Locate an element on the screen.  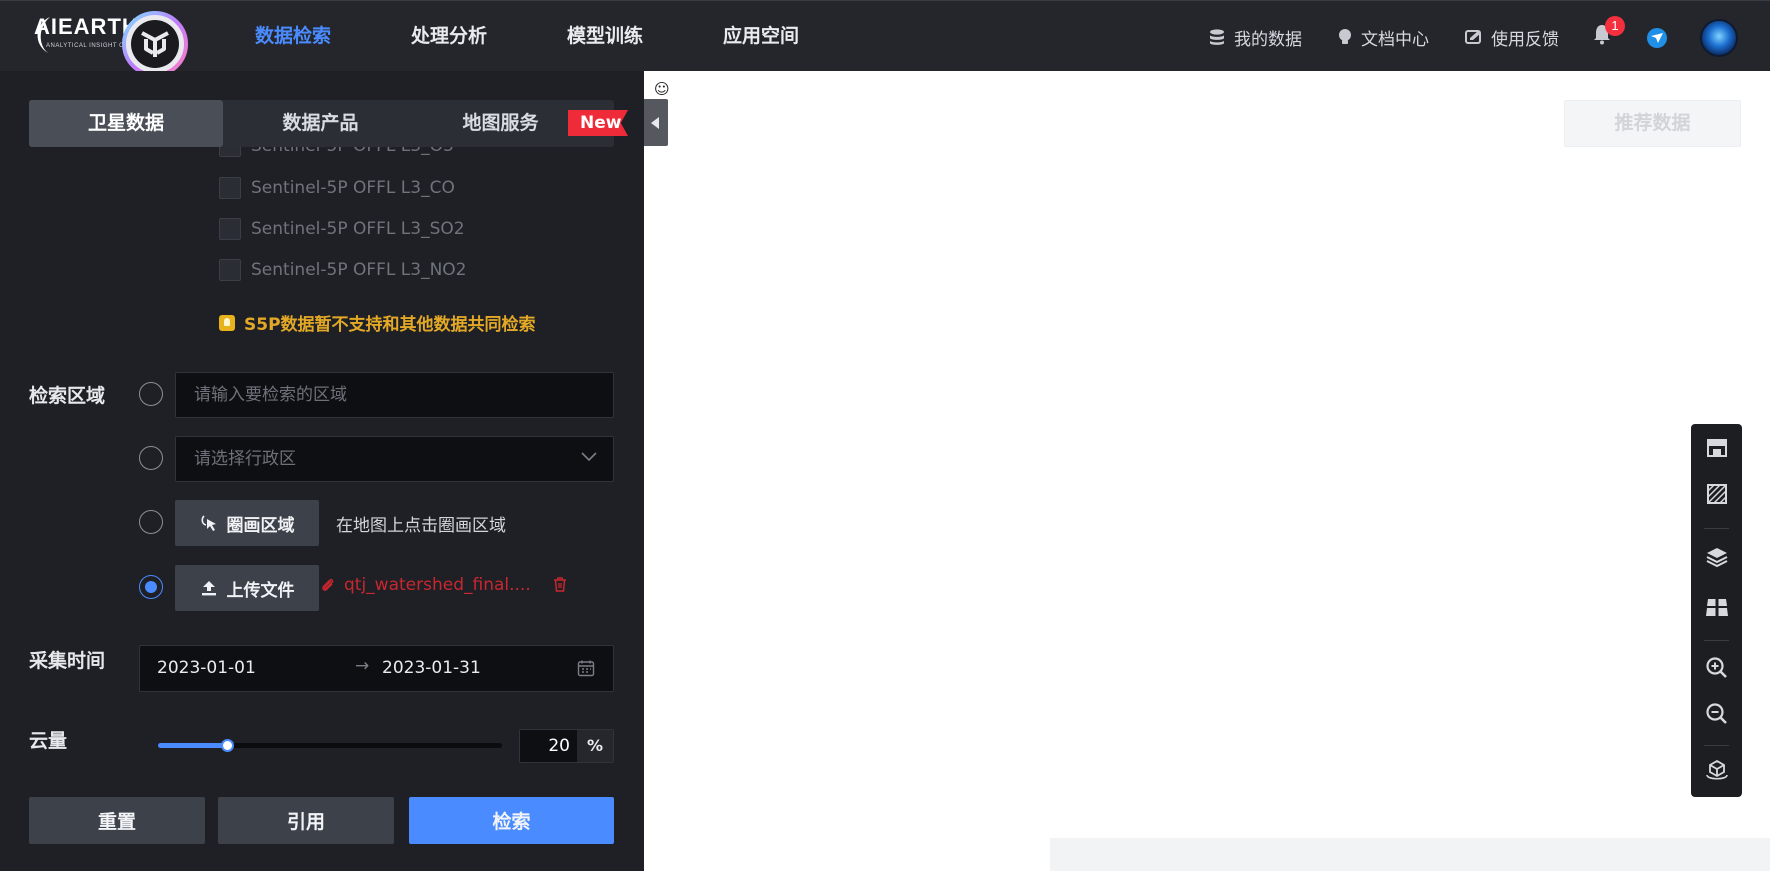
3d-view-tool is located at coordinates (1716, 771).